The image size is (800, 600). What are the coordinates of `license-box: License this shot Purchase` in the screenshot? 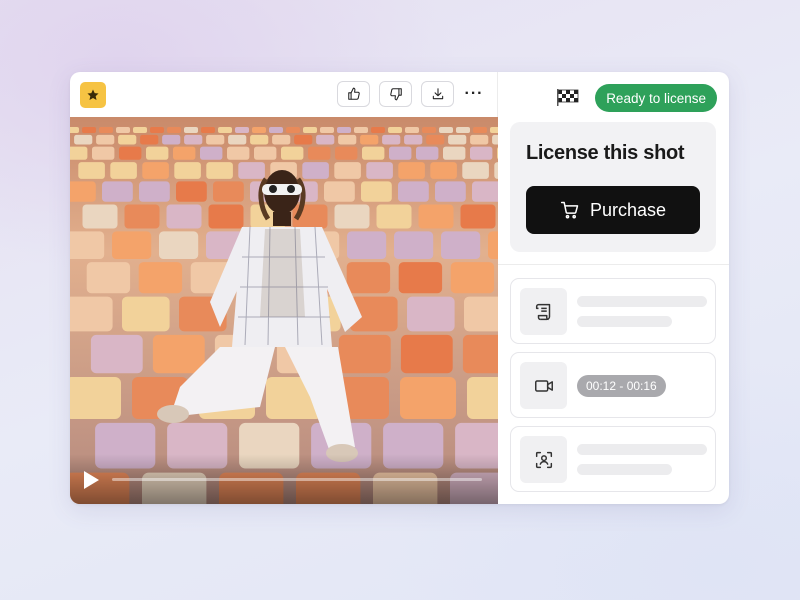 It's located at (613, 187).